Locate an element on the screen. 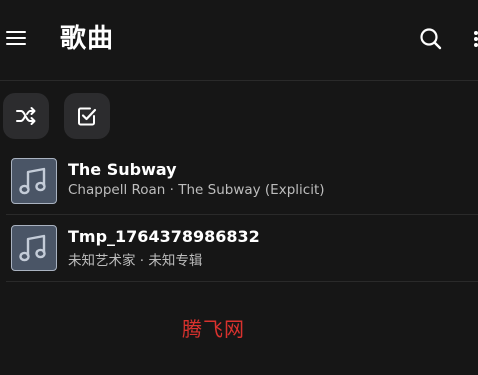 This screenshot has height=375, width=478. track-subtitle: 未知艺术家 · 未知专辑 is located at coordinates (135, 261).